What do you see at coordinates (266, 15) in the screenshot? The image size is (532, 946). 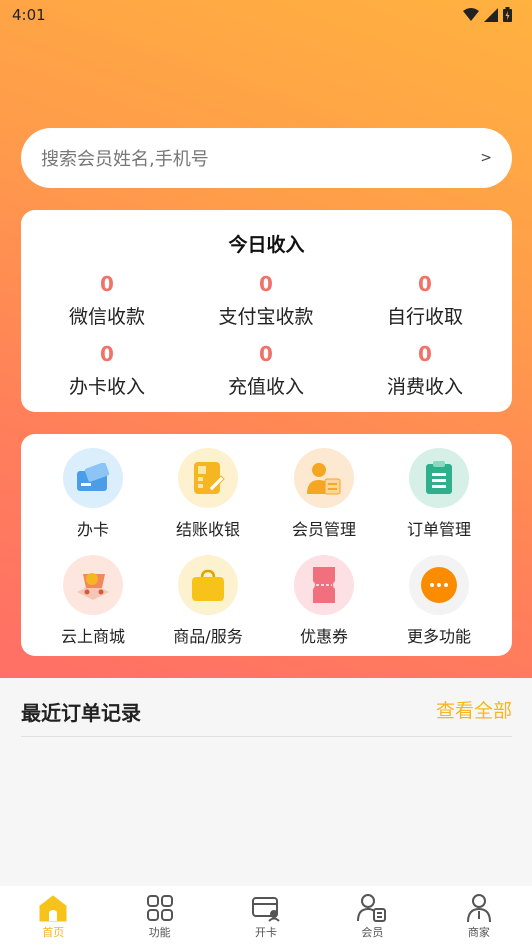 I see `status-bar: 4:01` at bounding box center [266, 15].